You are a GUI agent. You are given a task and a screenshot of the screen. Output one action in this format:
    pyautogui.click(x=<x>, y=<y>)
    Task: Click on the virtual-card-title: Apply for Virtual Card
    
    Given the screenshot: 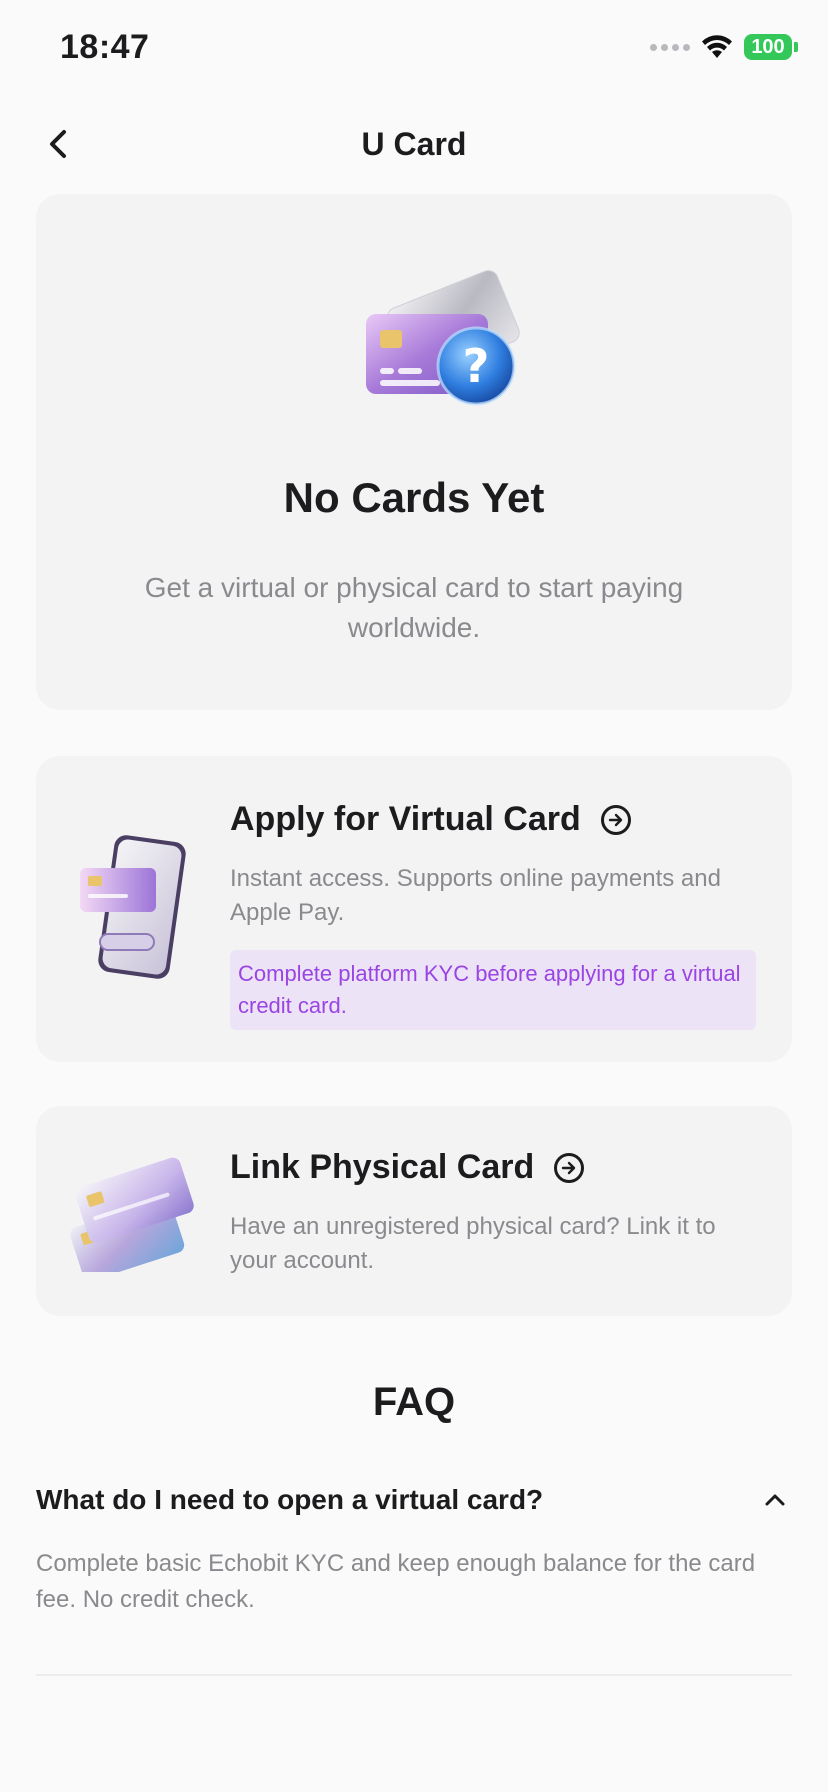 What is the action you would take?
    pyautogui.click(x=430, y=819)
    